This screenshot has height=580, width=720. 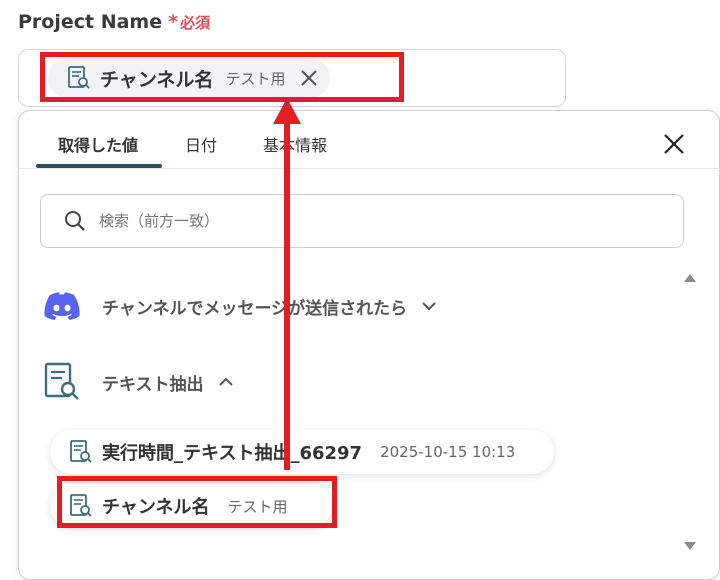 What do you see at coordinates (379, 221) in the screenshot?
I see `search-input` at bounding box center [379, 221].